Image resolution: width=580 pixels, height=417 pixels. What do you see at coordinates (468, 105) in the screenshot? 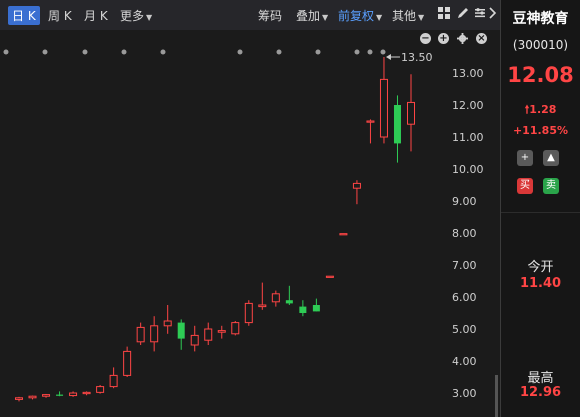
I see `y-tick-label: 12.00` at bounding box center [468, 105].